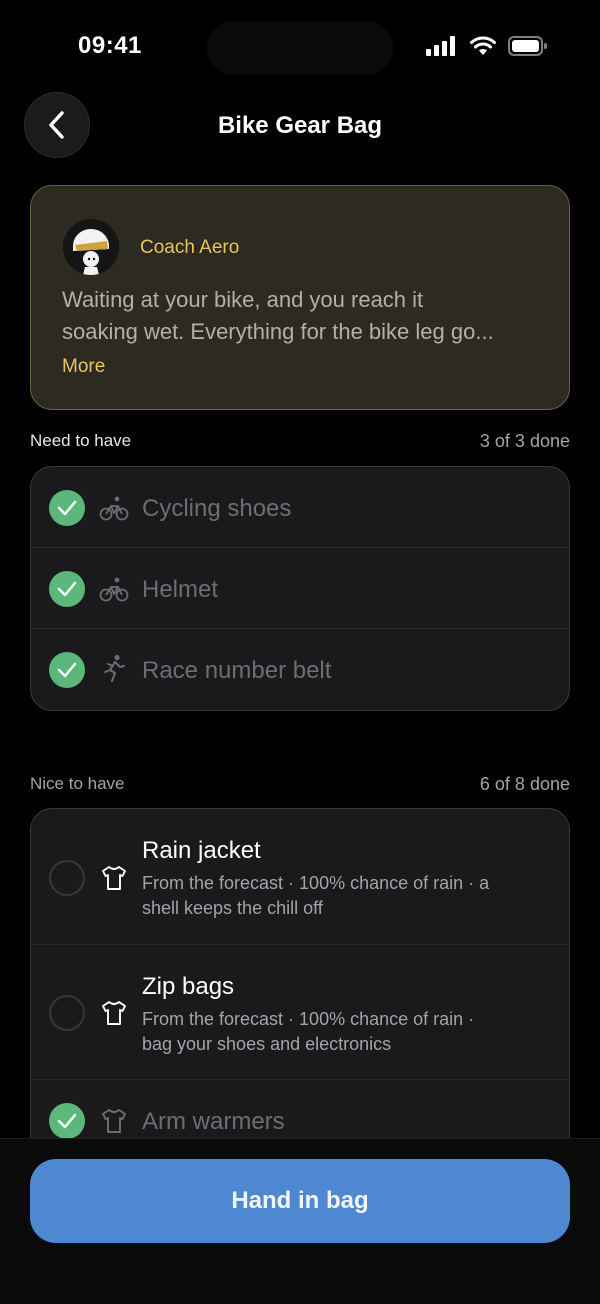 The width and height of the screenshot is (600, 1304). I want to click on page-title: Bike Gear Bag, so click(300, 125).